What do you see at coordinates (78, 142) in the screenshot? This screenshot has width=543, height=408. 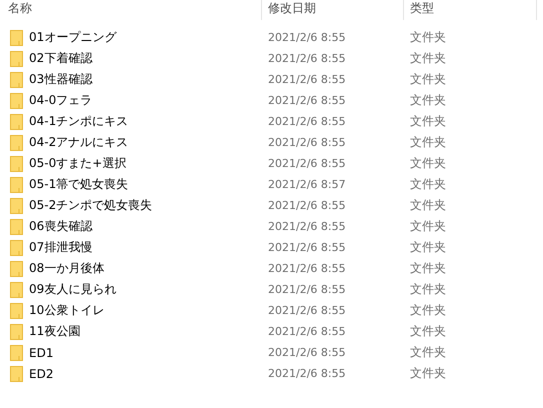 I see `file-name: 04-2アナルにキス` at bounding box center [78, 142].